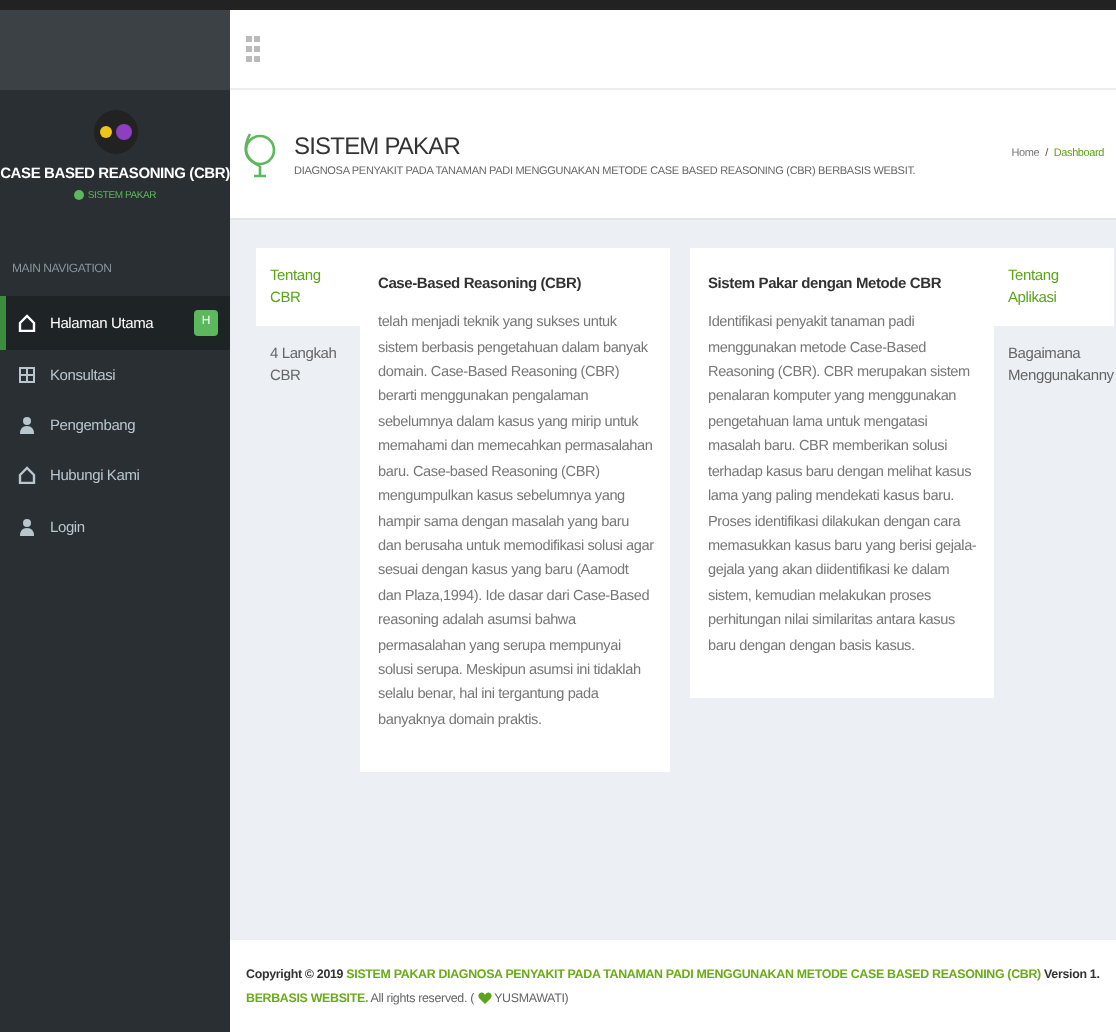 This screenshot has height=1032, width=1116. What do you see at coordinates (115, 132) in the screenshot?
I see `logo-icon` at bounding box center [115, 132].